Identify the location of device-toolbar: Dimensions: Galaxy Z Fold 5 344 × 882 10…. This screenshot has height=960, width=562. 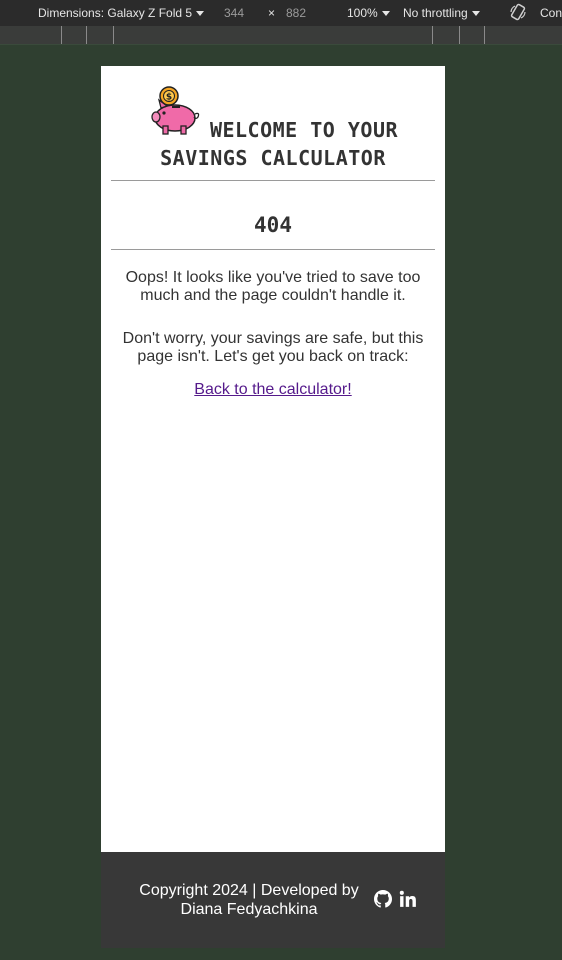
(281, 13).